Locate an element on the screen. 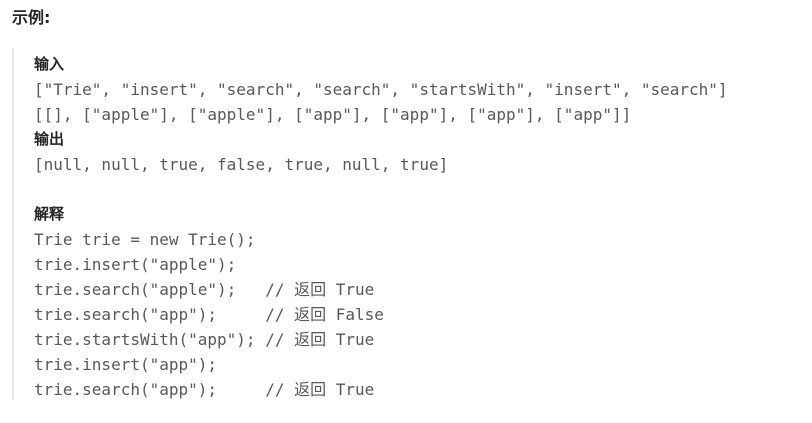 The width and height of the screenshot is (812, 423). input-label: 输入 is located at coordinates (49, 64).